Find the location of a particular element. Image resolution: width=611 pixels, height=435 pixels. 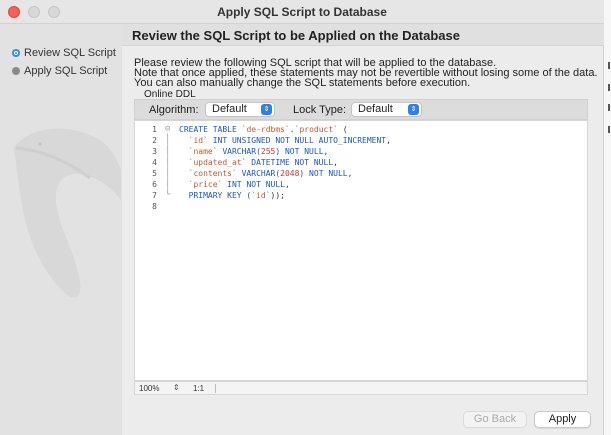

sql-code: `price` INT NOT NULL, is located at coordinates (234, 184).